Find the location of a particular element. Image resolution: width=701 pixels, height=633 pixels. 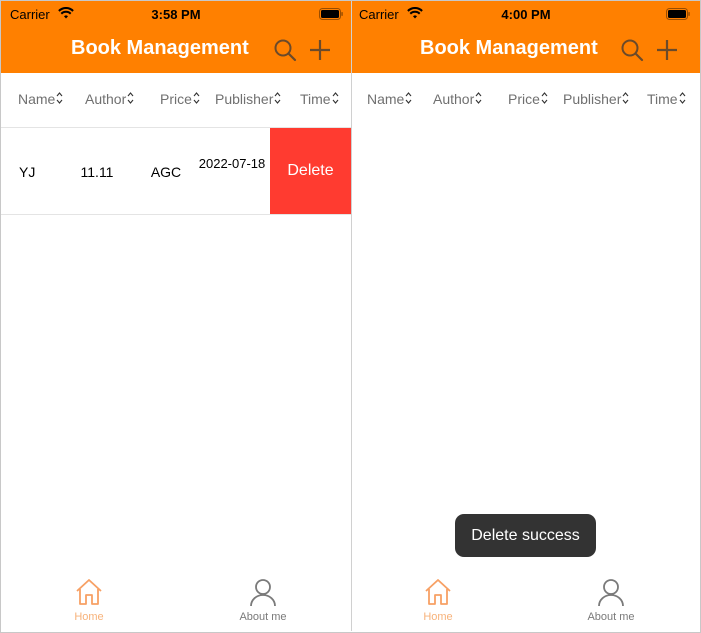

table-row: YJ 11.11 AGC 2022-07-18 Delete is located at coordinates (176, 171).